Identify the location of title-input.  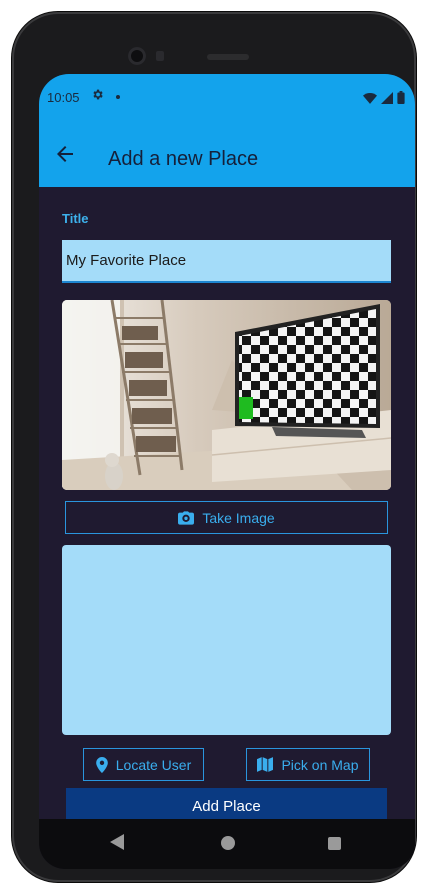
(226, 261).